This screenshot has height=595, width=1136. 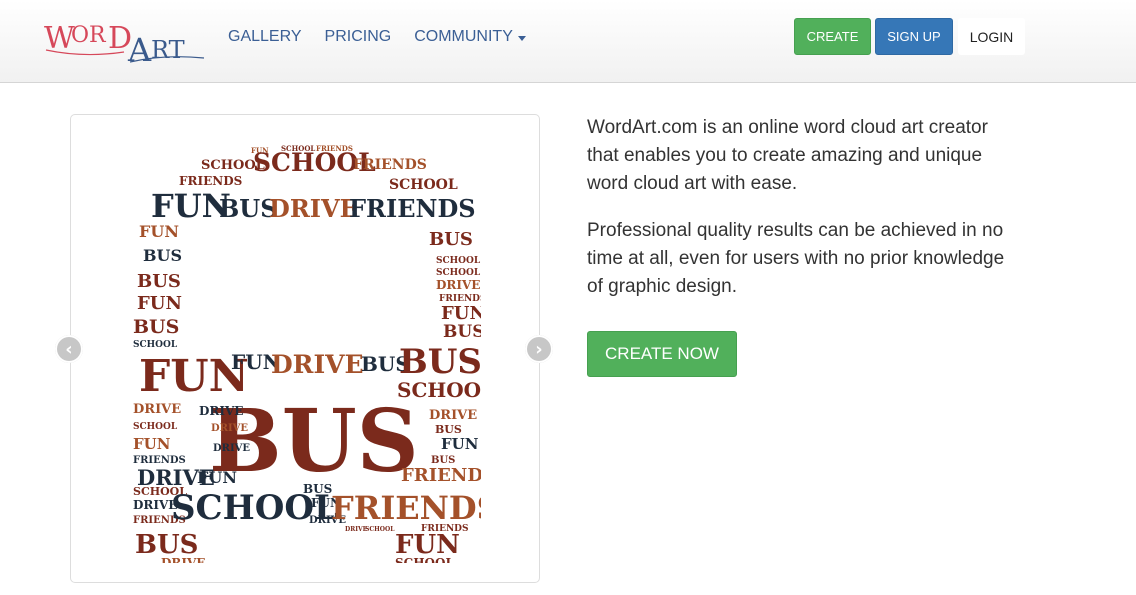 I want to click on main-nav: GALLERY PRICING COMMUNITY, so click(x=388, y=37).